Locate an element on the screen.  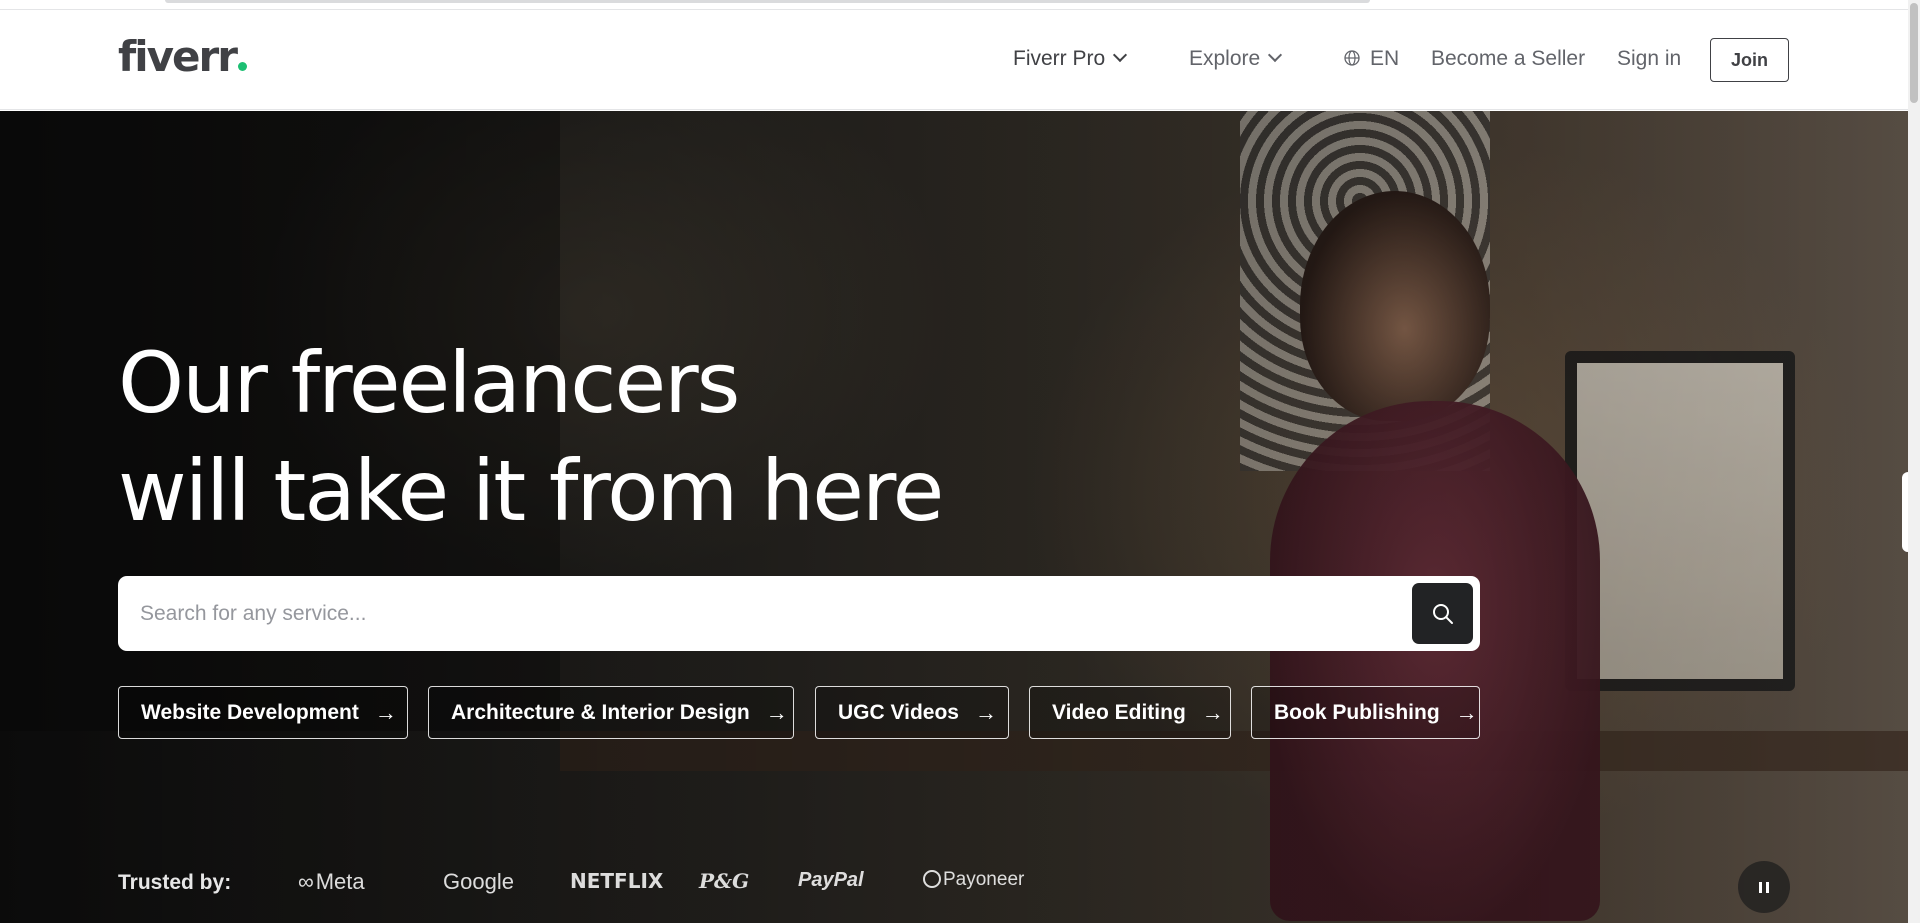
nav-explore: Explore is located at coordinates (1236, 58).